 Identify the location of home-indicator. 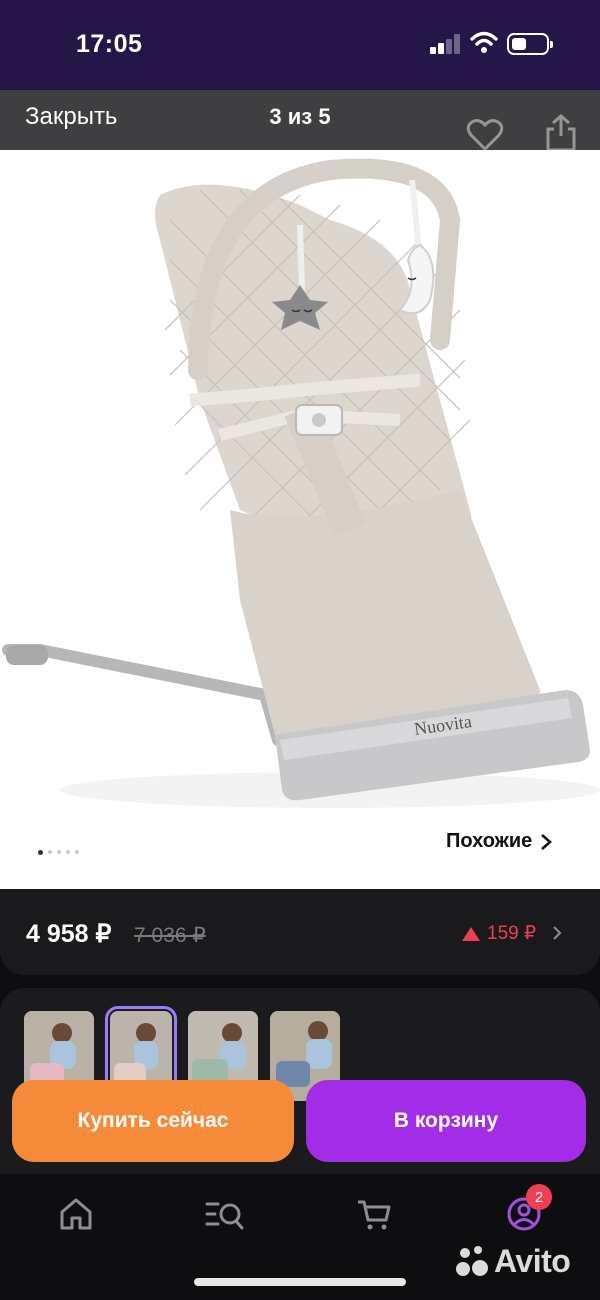
(300, 1282).